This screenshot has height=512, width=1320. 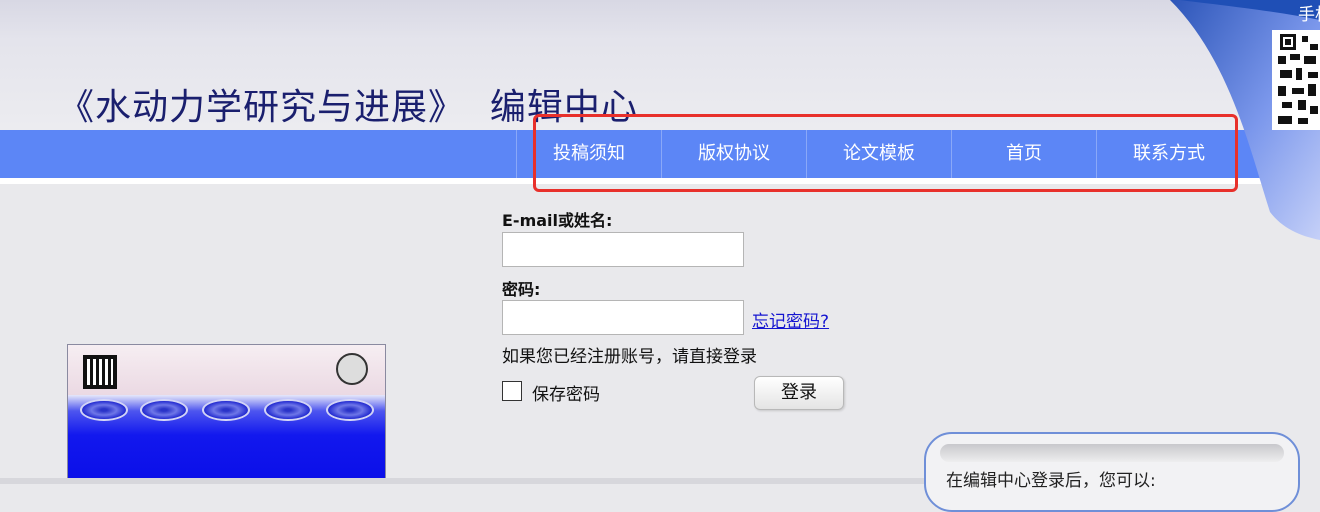 What do you see at coordinates (352, 369) in the screenshot?
I see `cover-seal-icon` at bounding box center [352, 369].